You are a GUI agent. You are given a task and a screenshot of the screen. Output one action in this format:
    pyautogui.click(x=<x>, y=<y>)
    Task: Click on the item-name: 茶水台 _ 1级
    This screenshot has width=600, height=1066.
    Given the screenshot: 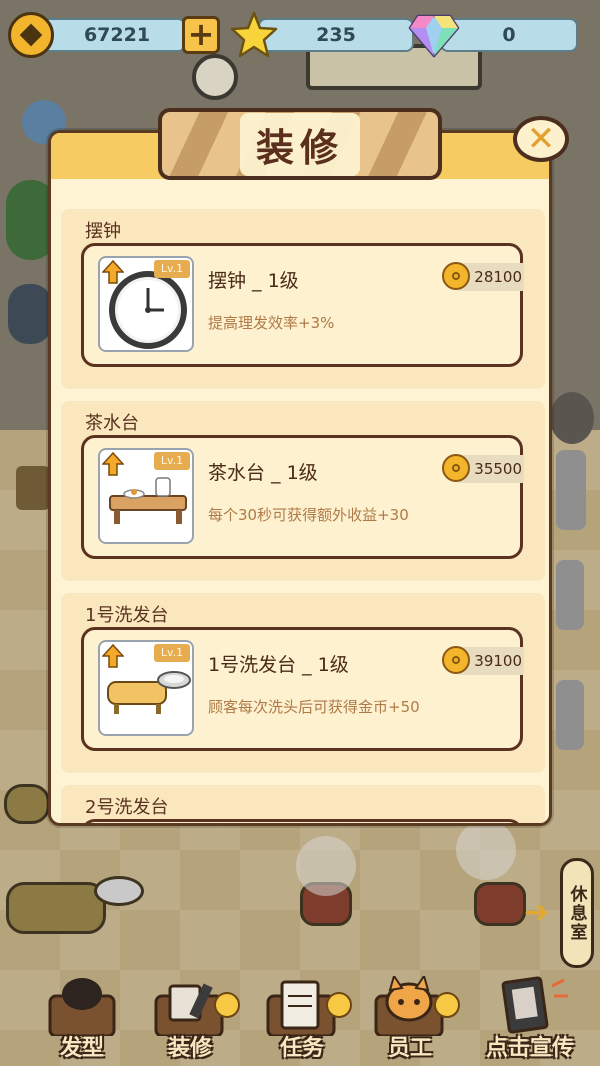 What is the action you would take?
    pyautogui.click(x=263, y=473)
    